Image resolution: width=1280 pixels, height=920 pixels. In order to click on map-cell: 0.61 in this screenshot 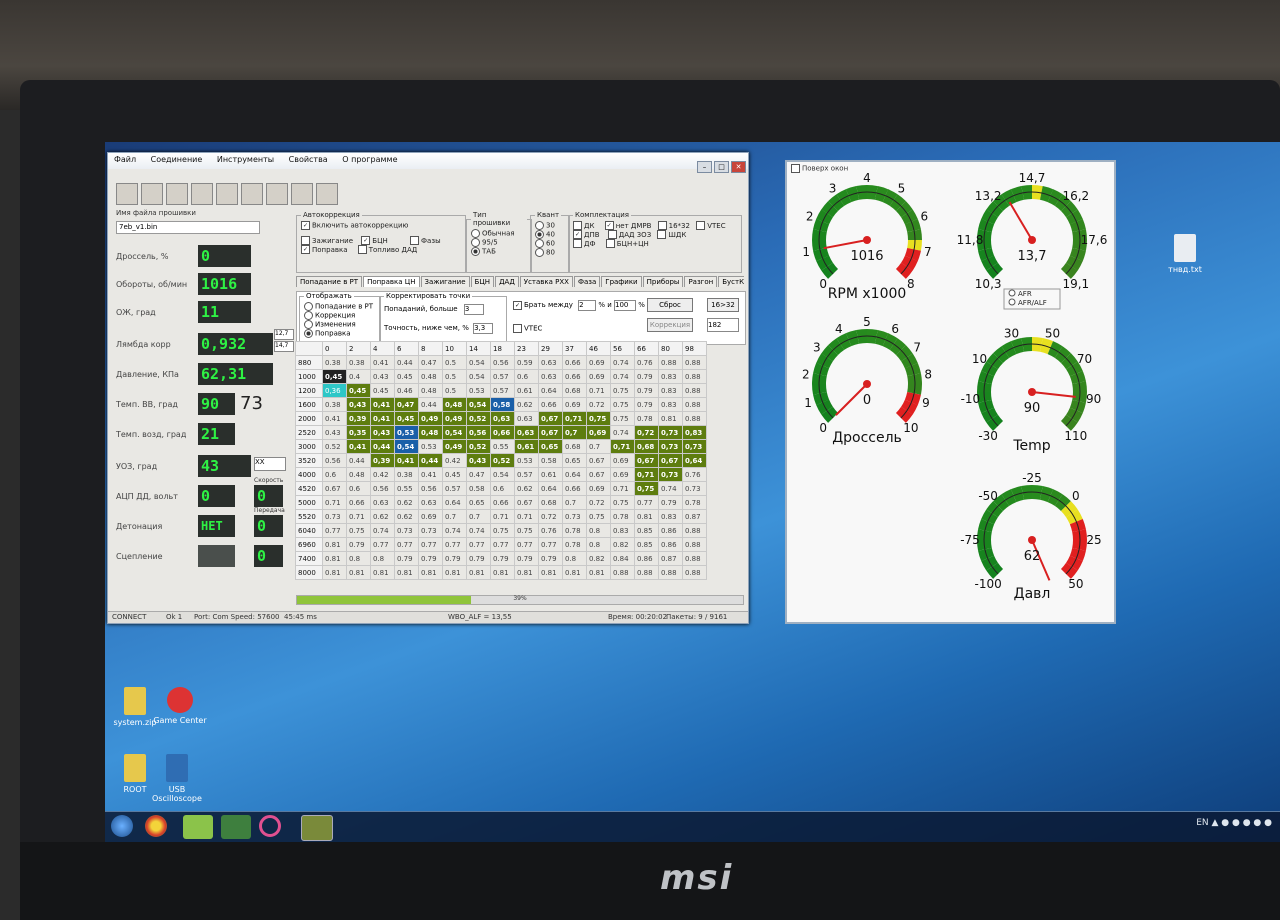, I will do `click(550, 474)`.